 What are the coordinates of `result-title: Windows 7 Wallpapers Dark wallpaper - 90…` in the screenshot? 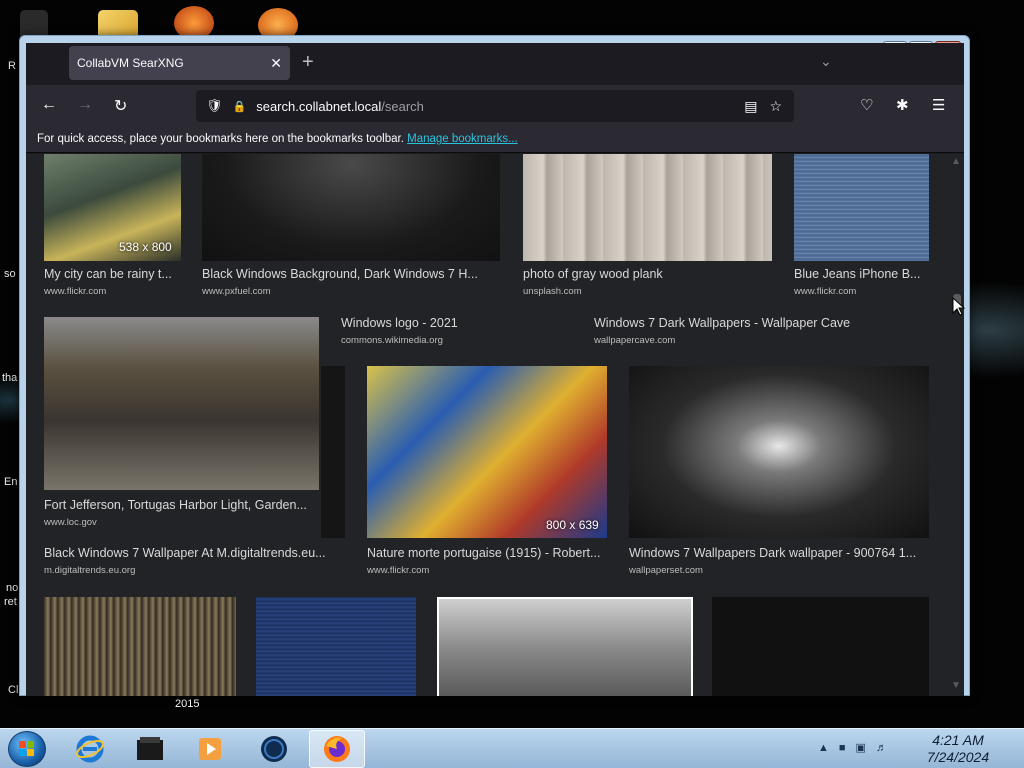 It's located at (779, 553).